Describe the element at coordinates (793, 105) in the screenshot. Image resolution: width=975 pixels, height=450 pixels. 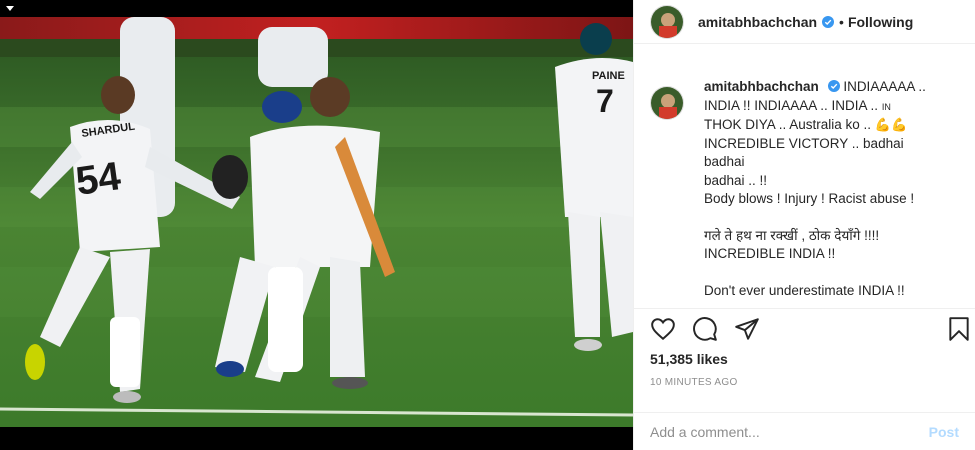
I see `caption-line-2: INDIA !! INDIAAAA .. INDIA ..` at that location.